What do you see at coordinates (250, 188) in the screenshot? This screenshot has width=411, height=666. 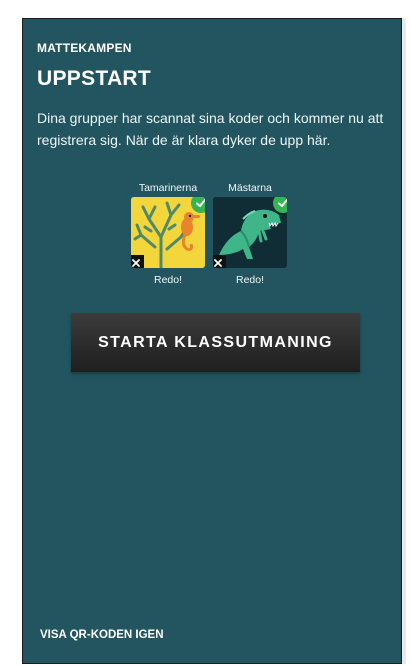 I see `group-name: Mästarna` at bounding box center [250, 188].